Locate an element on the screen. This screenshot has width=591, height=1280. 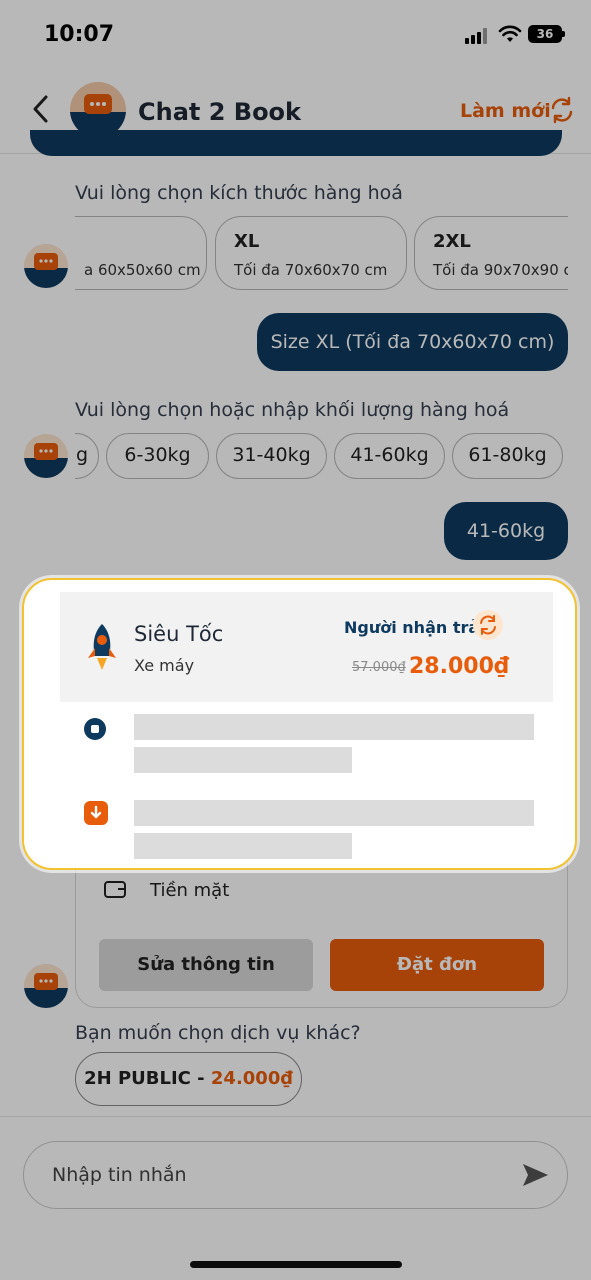
payer-label: Người nhận trả is located at coordinates (412, 627).